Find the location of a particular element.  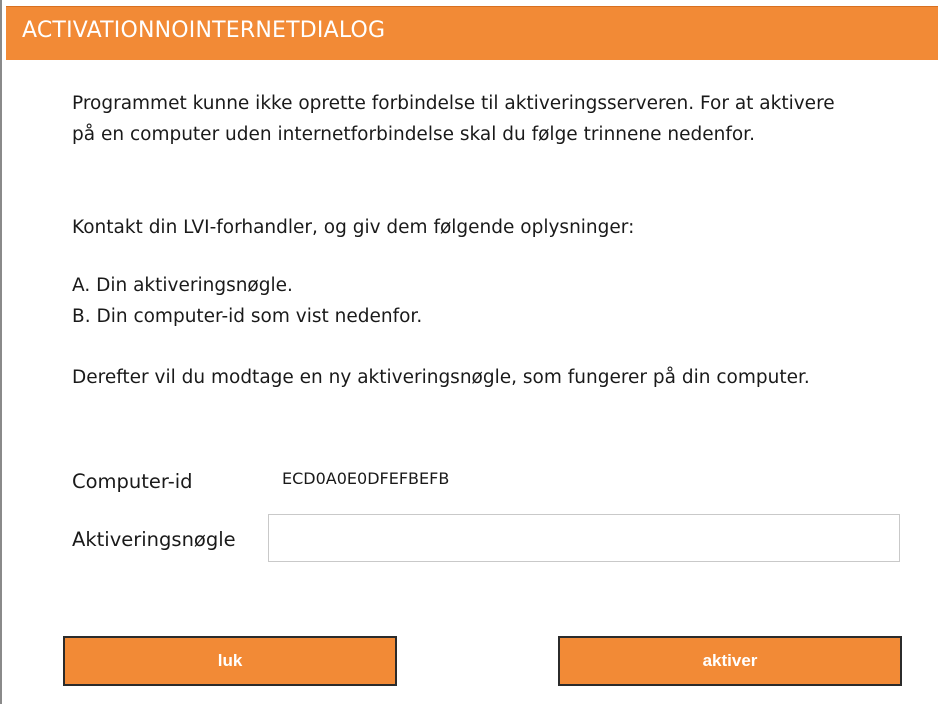

computer-id-label: Computer-id is located at coordinates (132, 481).